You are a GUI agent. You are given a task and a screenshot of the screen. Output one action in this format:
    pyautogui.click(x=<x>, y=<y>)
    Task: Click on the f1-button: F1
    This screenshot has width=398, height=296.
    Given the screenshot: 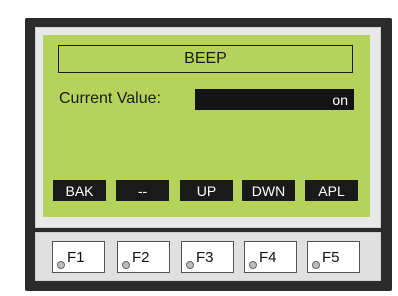 What is the action you would take?
    pyautogui.click(x=78, y=257)
    